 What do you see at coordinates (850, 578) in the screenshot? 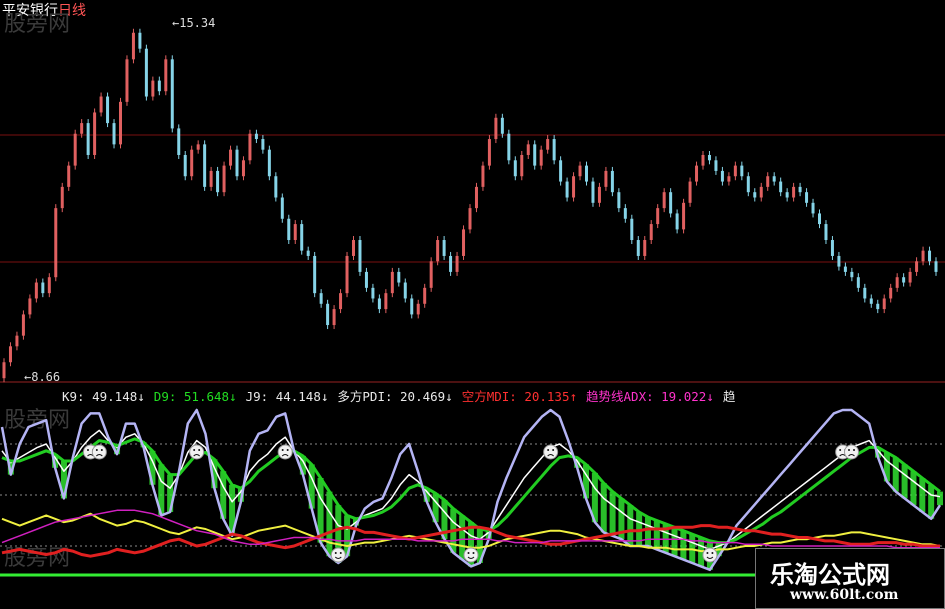
I see `brand-badge: 乐淘公式网 www.60lt.com` at bounding box center [850, 578].